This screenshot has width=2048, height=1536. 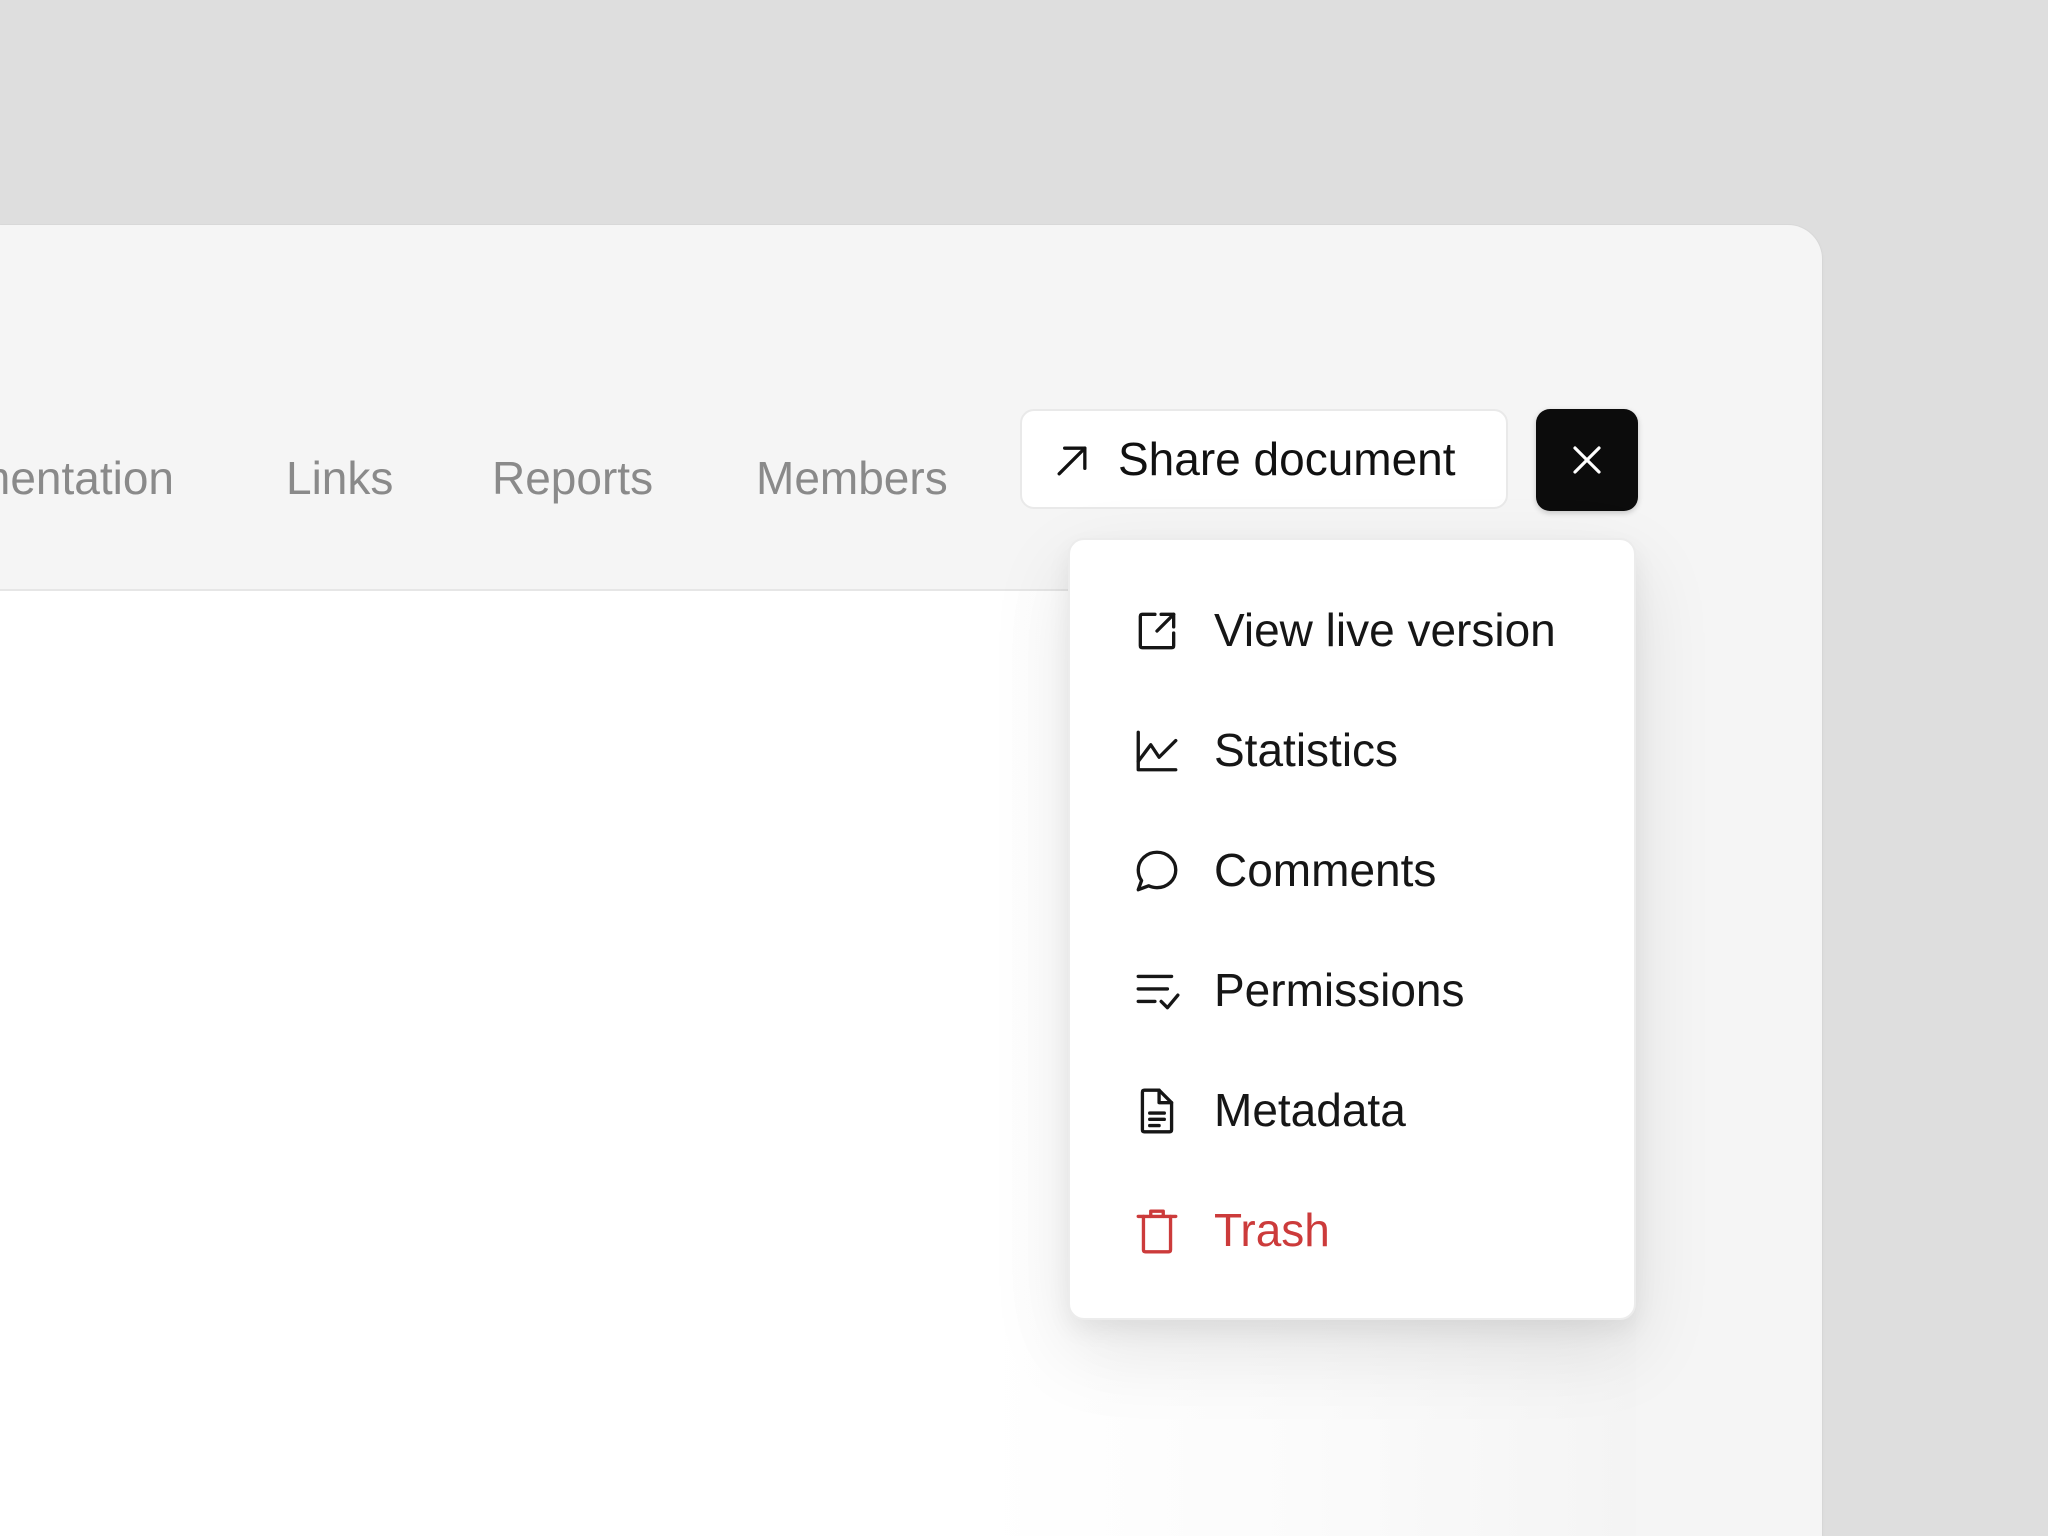 I want to click on close-menu-button, so click(x=1587, y=460).